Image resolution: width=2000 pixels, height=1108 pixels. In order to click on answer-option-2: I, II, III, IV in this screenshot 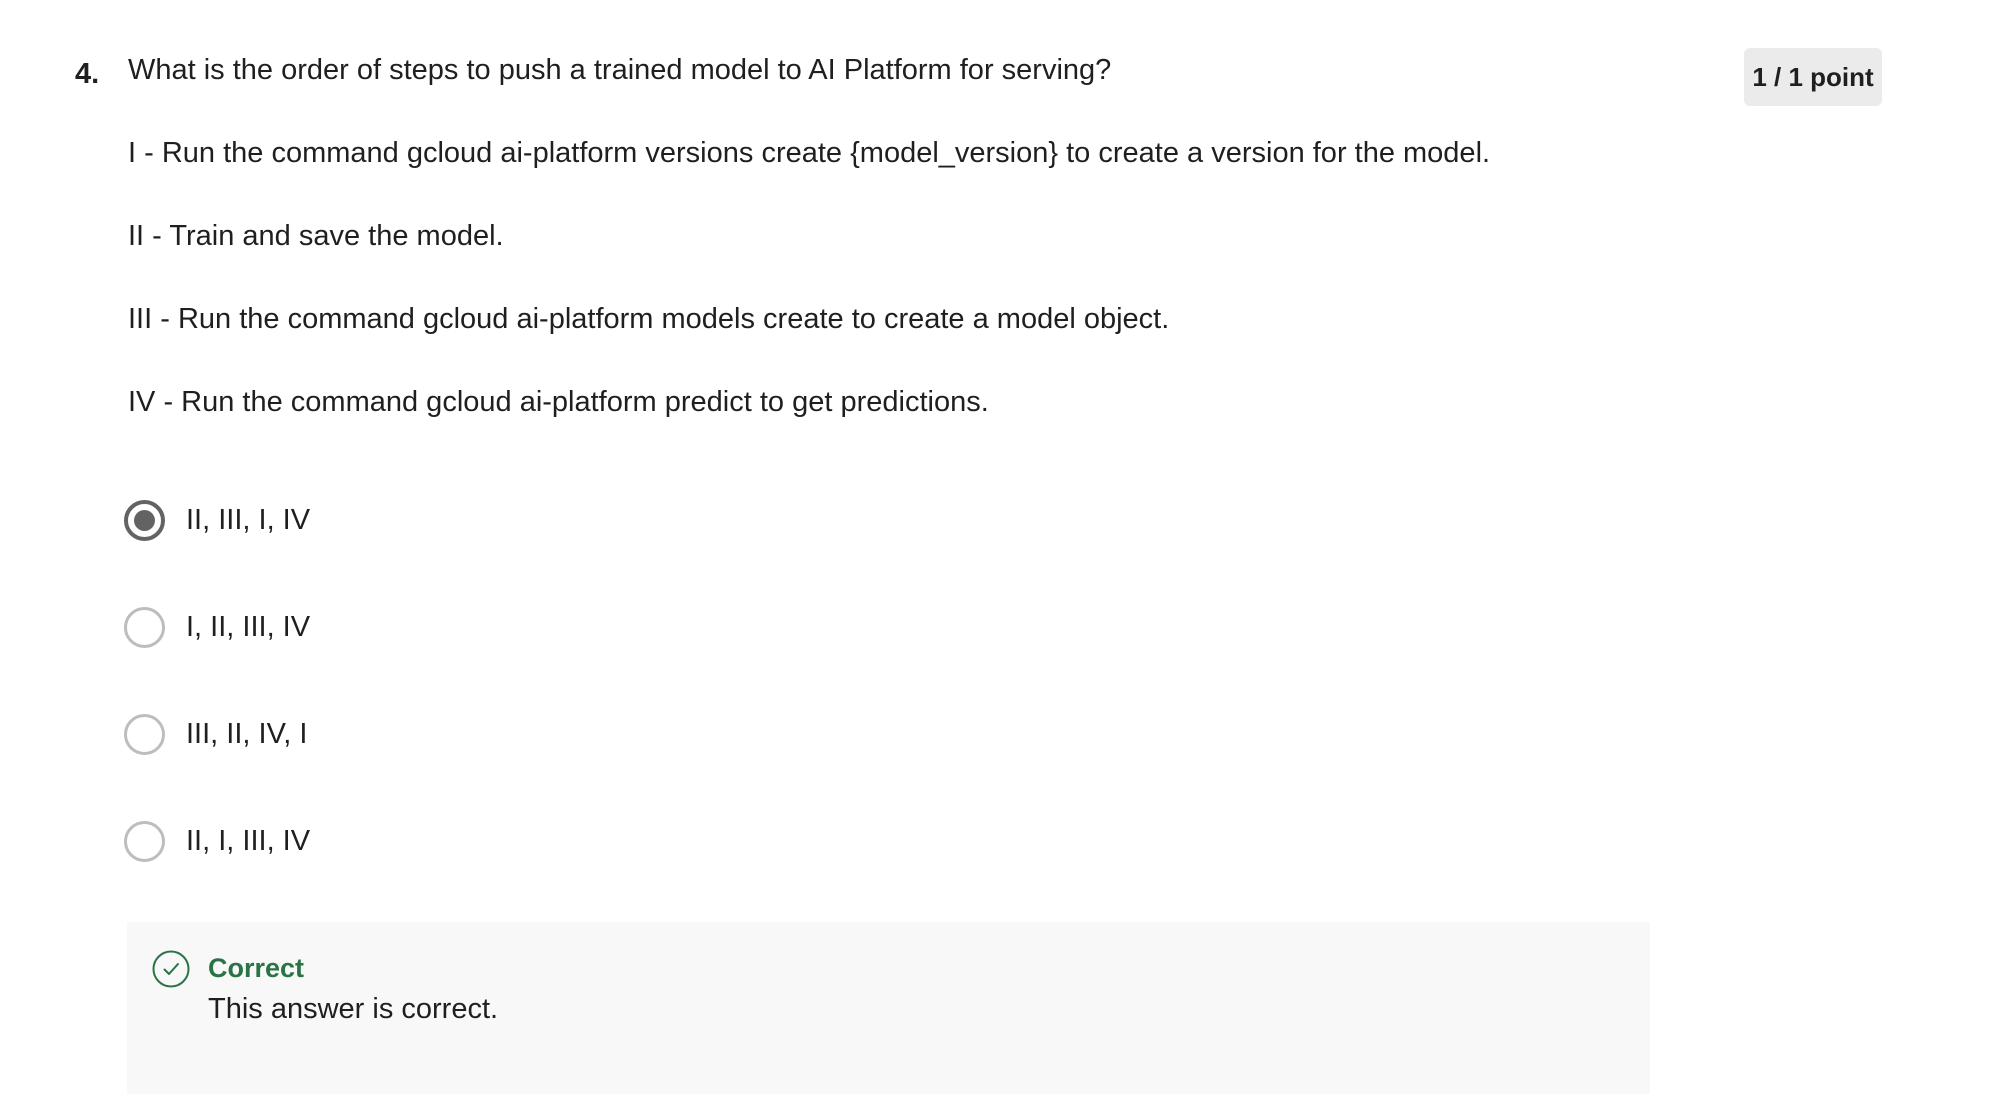, I will do `click(217, 627)`.